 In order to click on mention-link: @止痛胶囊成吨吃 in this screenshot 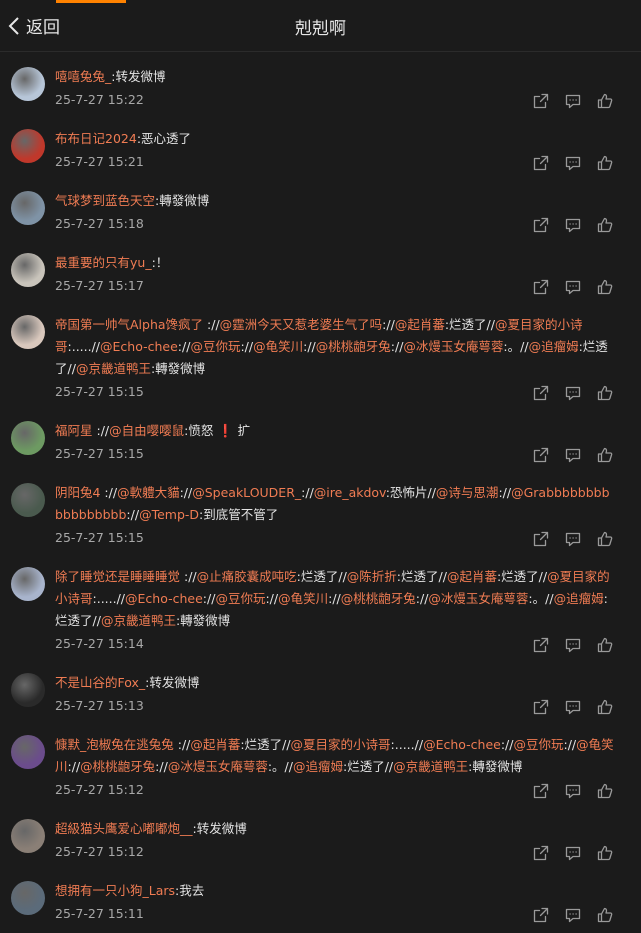, I will do `click(247, 576)`.